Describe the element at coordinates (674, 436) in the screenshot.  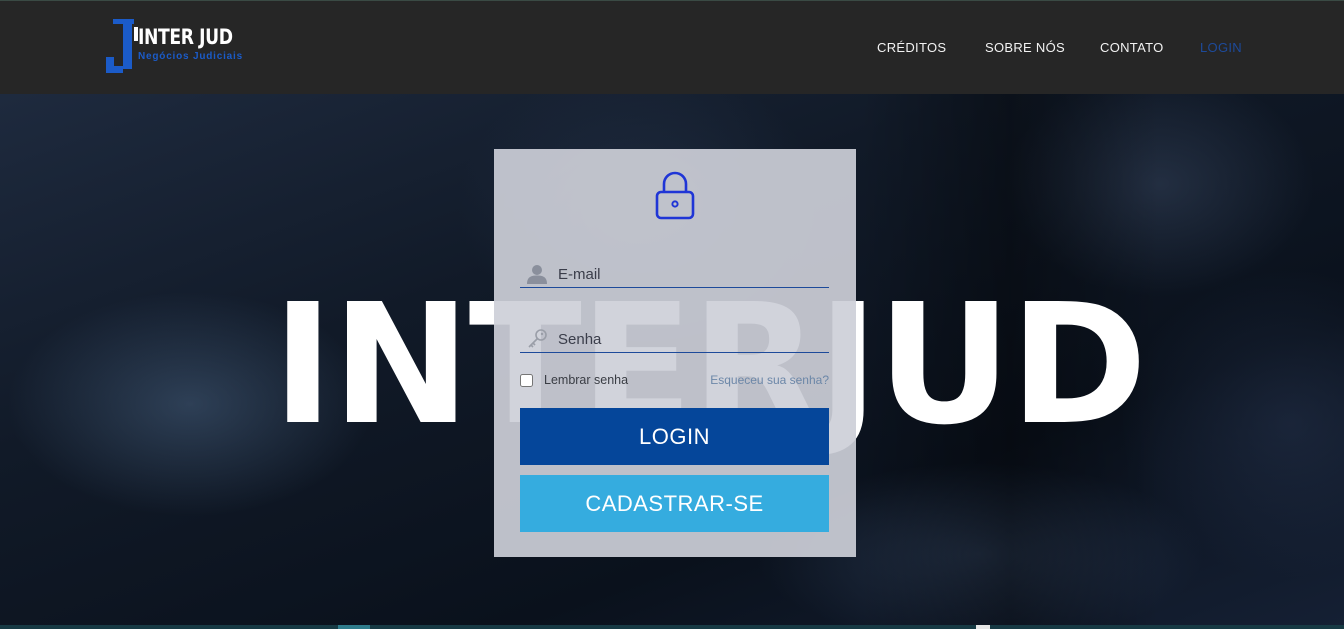
I see `login-button: LOGIN` at that location.